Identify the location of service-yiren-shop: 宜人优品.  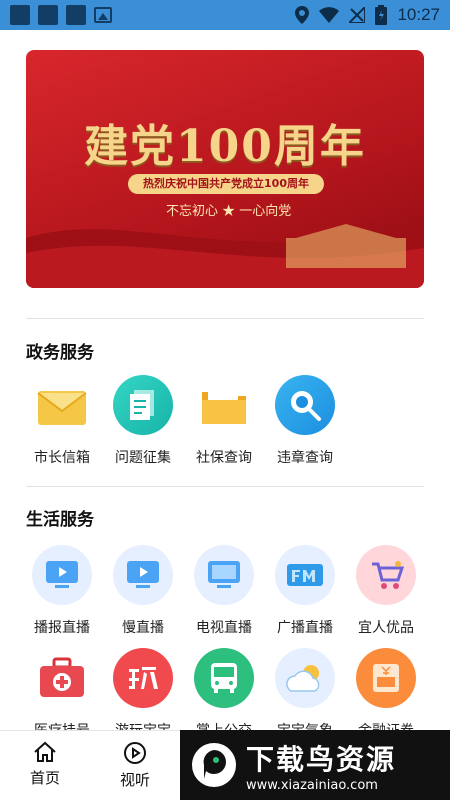
(386, 591).